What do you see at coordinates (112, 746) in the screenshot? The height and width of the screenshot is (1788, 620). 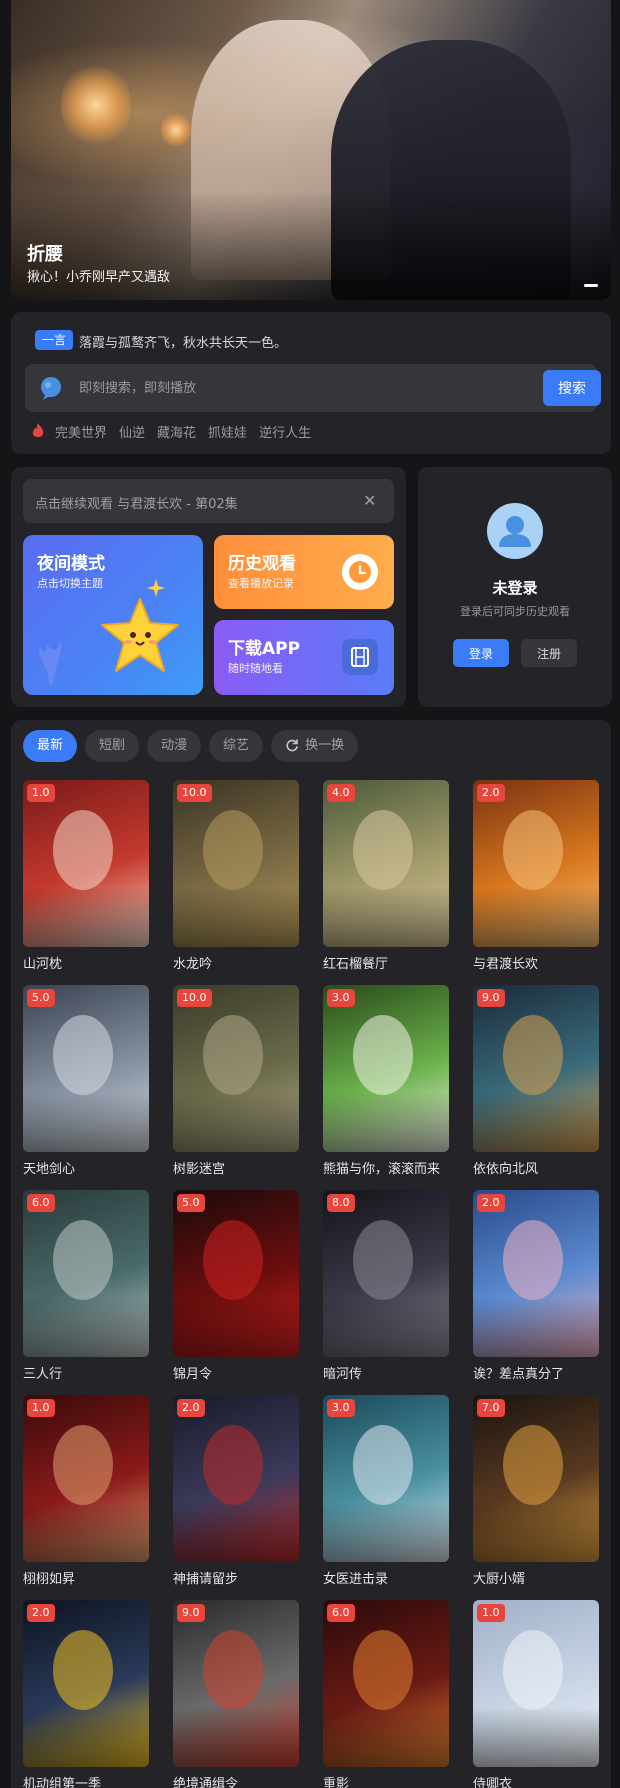 I see `tab-short-drama: 短剧` at bounding box center [112, 746].